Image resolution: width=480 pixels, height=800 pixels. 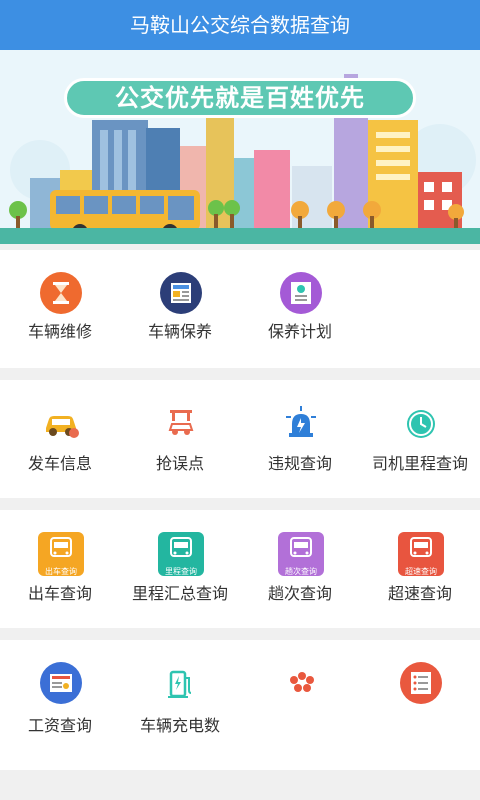 I want to click on menu-item-label: 趟次查询, so click(x=299, y=593).